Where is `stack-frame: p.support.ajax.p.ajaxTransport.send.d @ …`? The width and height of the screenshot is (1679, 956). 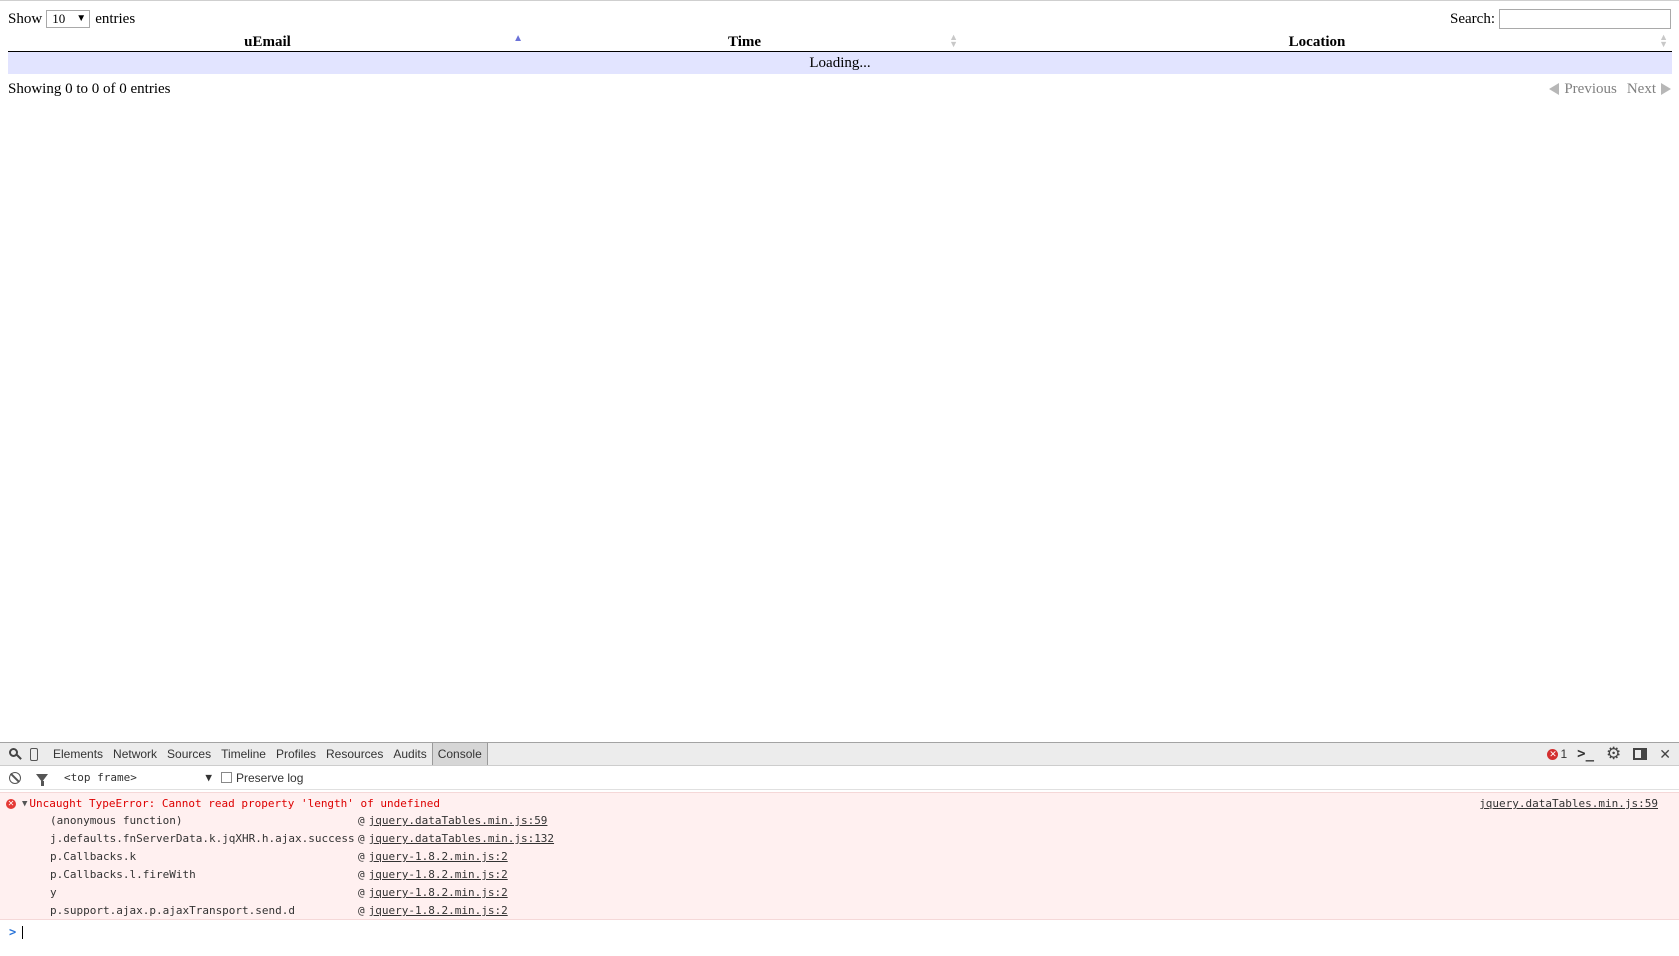
stack-frame: p.support.ajax.p.ajaxTransport.send.d @ … is located at coordinates (302, 913).